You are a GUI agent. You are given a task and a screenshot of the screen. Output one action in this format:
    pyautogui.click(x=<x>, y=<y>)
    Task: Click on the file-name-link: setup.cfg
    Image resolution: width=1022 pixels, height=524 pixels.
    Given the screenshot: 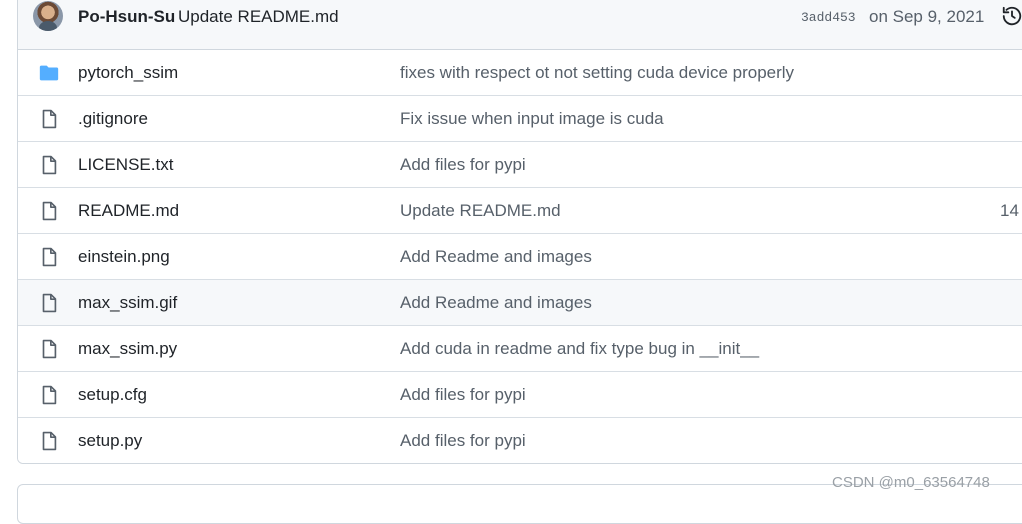 What is the action you would take?
    pyautogui.click(x=112, y=395)
    